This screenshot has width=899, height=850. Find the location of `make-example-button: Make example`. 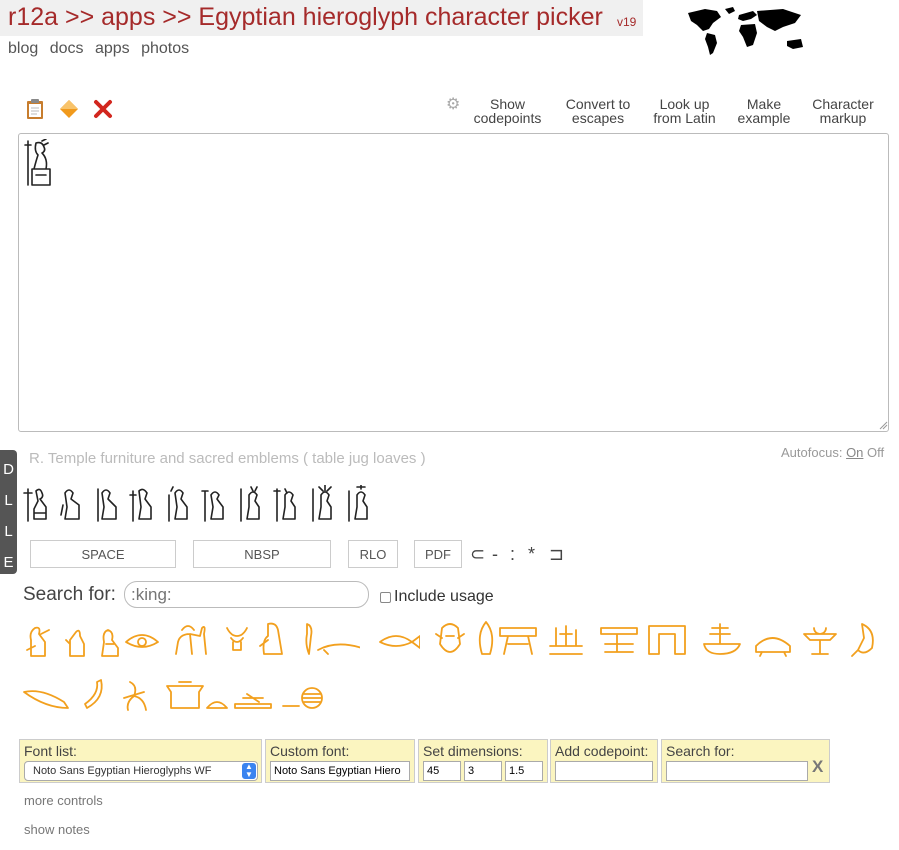

make-example-button: Make example is located at coordinates (764, 111).